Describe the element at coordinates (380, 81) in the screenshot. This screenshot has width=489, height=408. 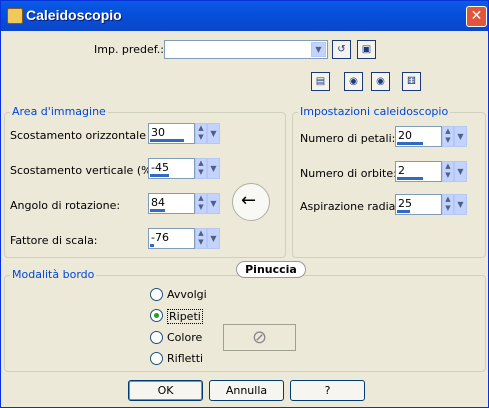
I see `eye-icon-button: ◉` at that location.